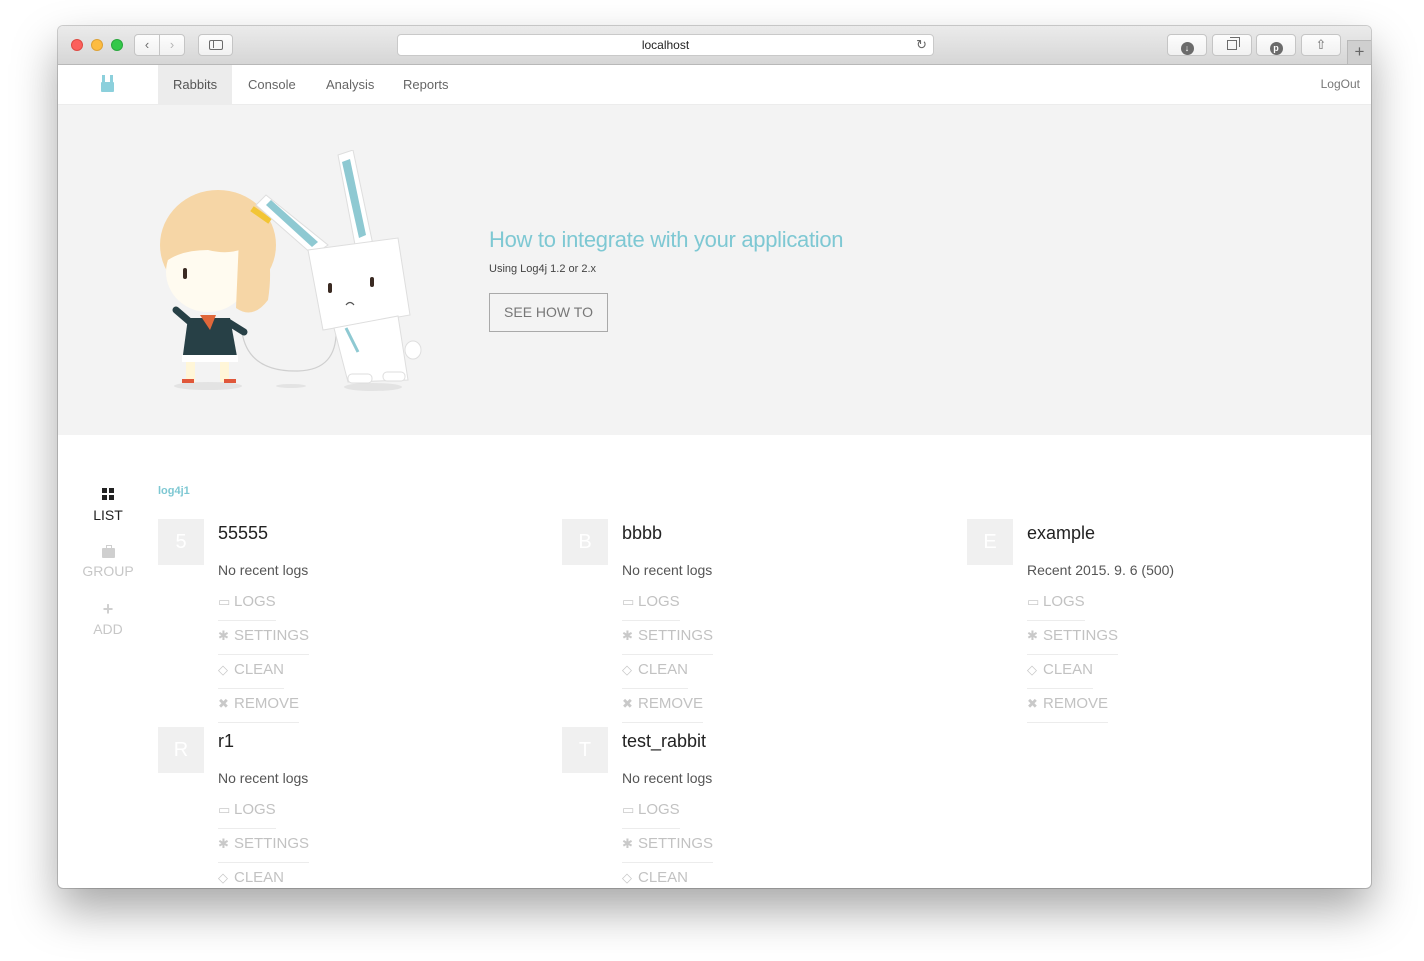 The height and width of the screenshot is (961, 1424). I want to click on rabbit-name: example, so click(1061, 533).